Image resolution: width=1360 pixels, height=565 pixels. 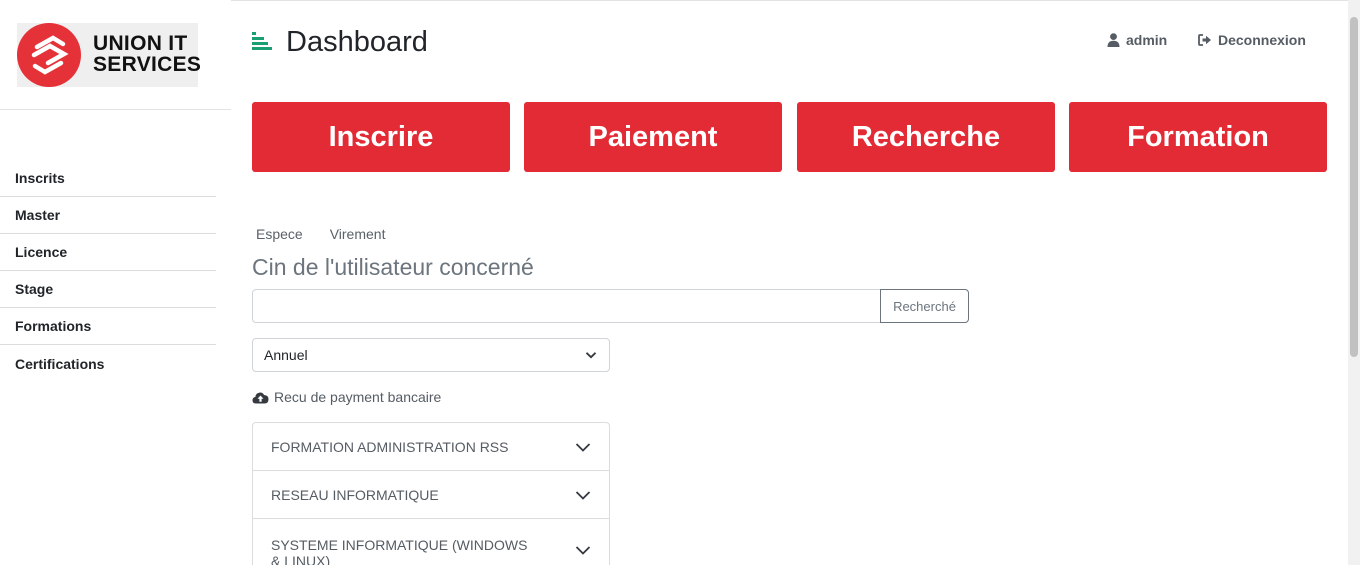 What do you see at coordinates (147, 54) in the screenshot?
I see `logo-wordmark: UNION IT SERVICES` at bounding box center [147, 54].